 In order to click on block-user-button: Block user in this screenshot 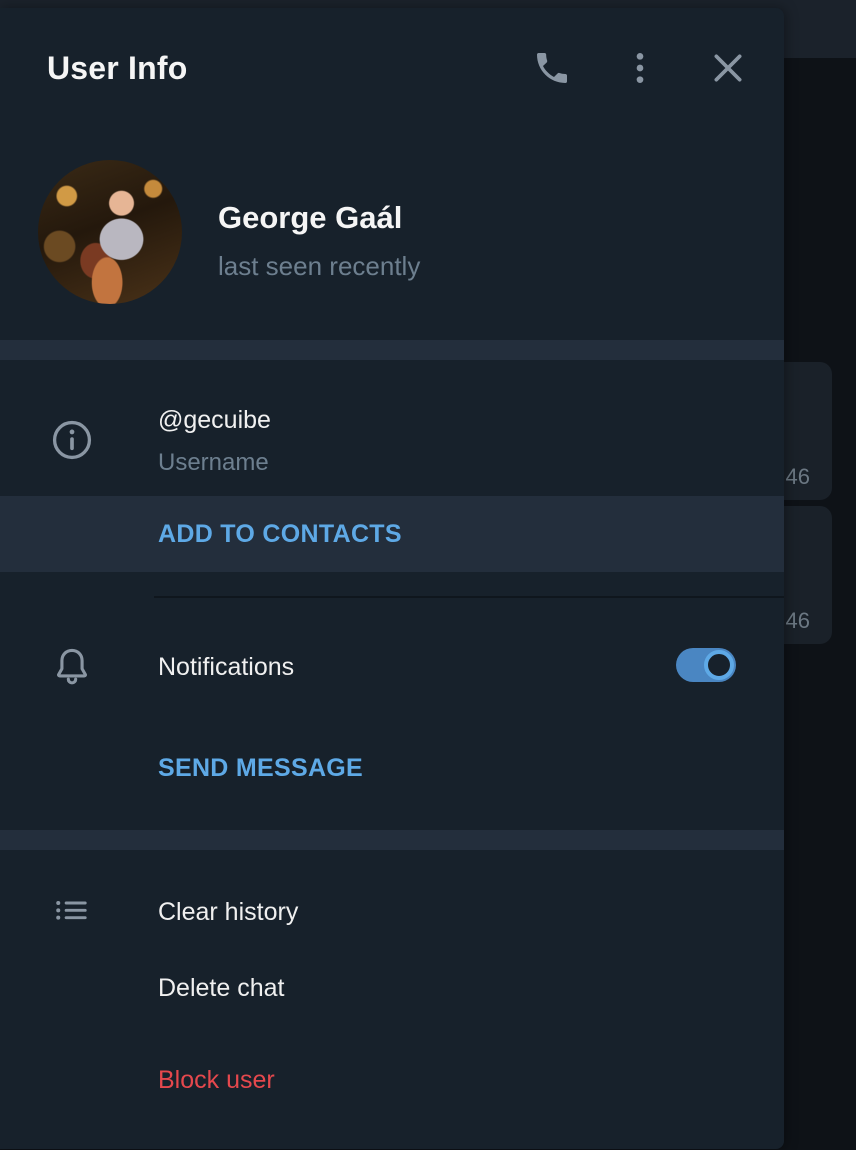, I will do `click(216, 1080)`.